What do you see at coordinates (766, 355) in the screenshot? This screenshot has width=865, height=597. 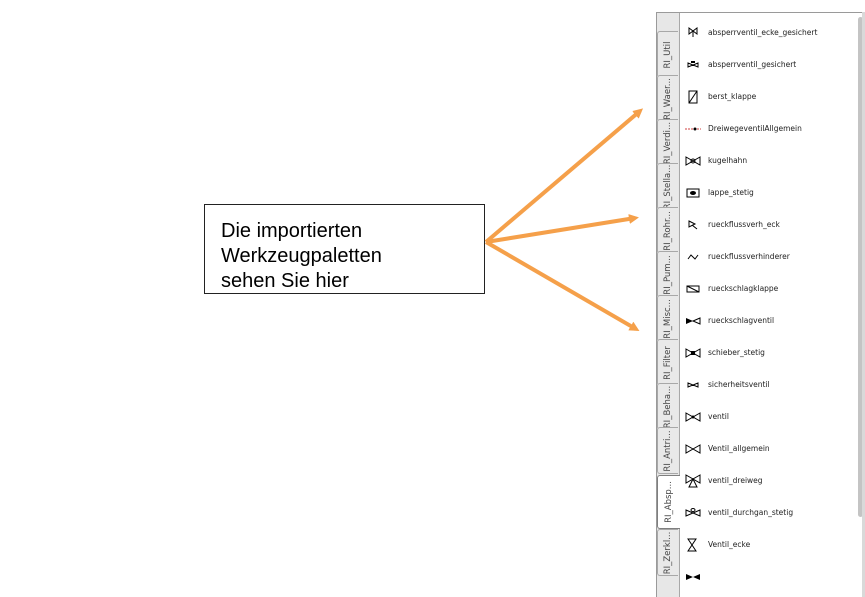 I see `tool-schieber-stetig: schieber_stetig` at bounding box center [766, 355].